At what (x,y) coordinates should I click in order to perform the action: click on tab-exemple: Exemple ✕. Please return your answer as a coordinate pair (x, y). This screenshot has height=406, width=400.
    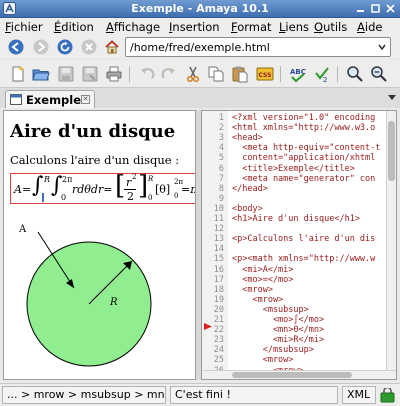
    Looking at the image, I should click on (50, 99).